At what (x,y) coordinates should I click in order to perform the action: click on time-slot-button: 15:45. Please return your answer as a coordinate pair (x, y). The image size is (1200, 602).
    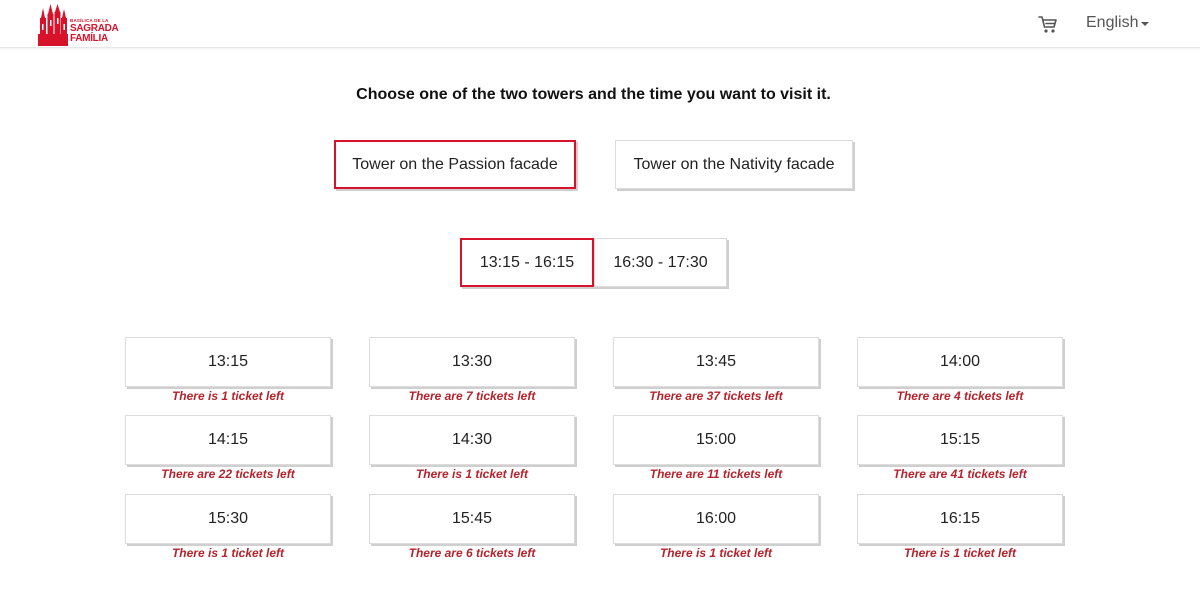
    Looking at the image, I should click on (472, 519).